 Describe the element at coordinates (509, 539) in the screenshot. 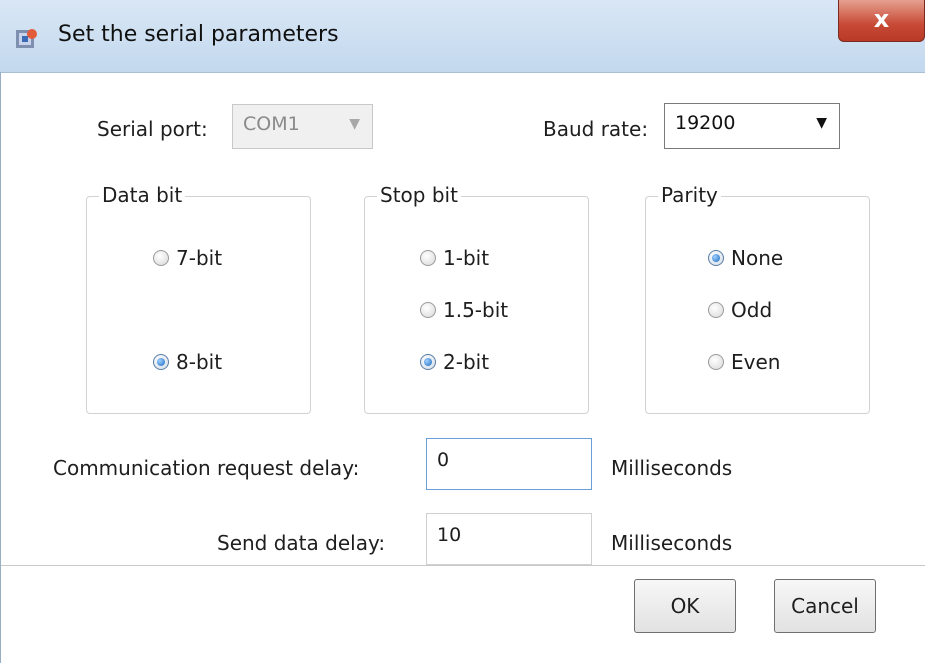

I see `send-delay-input: 10` at that location.